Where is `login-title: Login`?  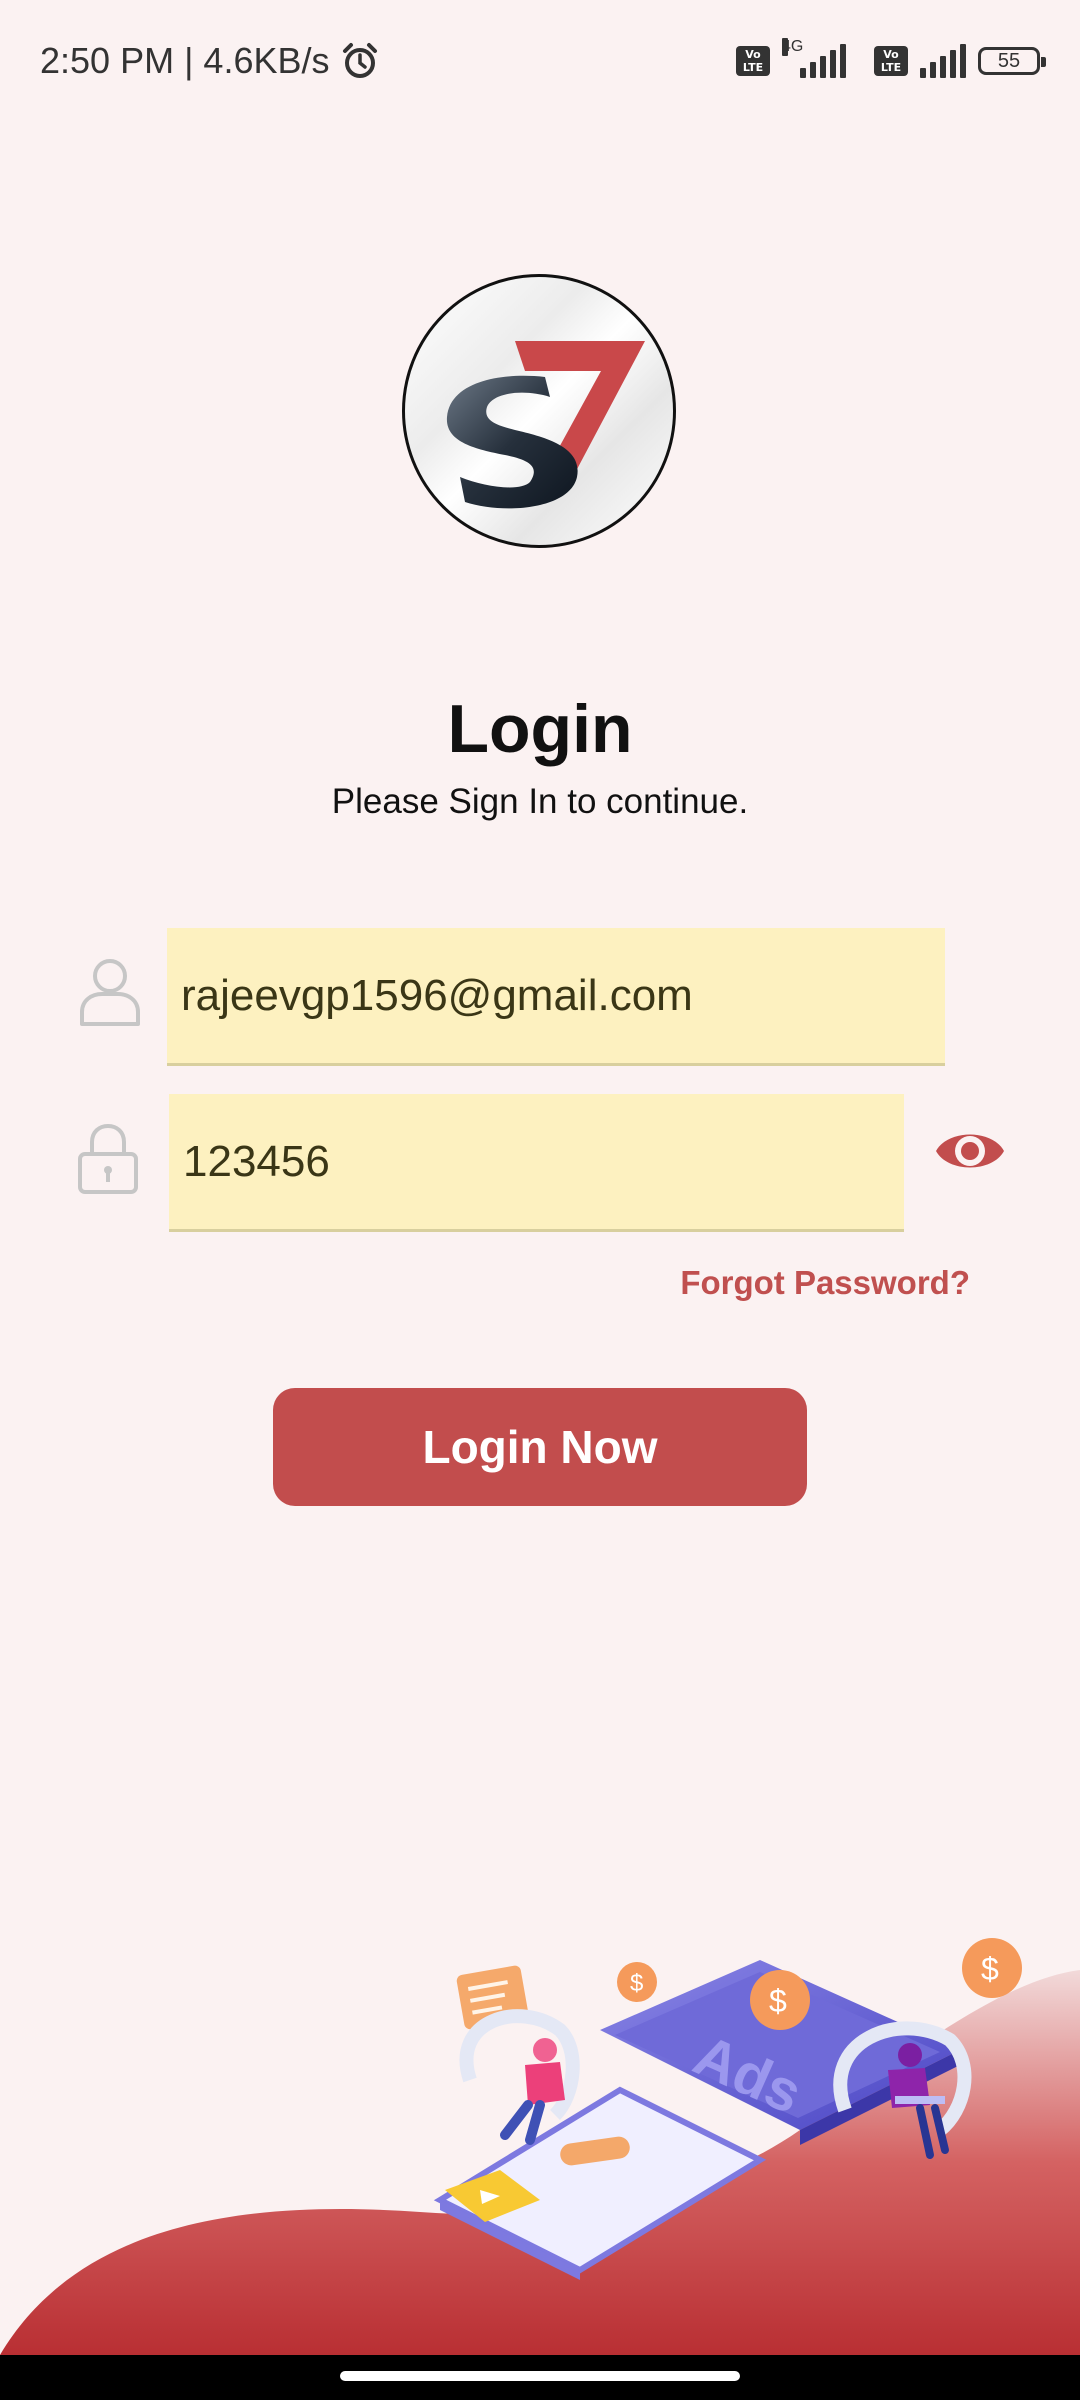
login-title: Login is located at coordinates (540, 729).